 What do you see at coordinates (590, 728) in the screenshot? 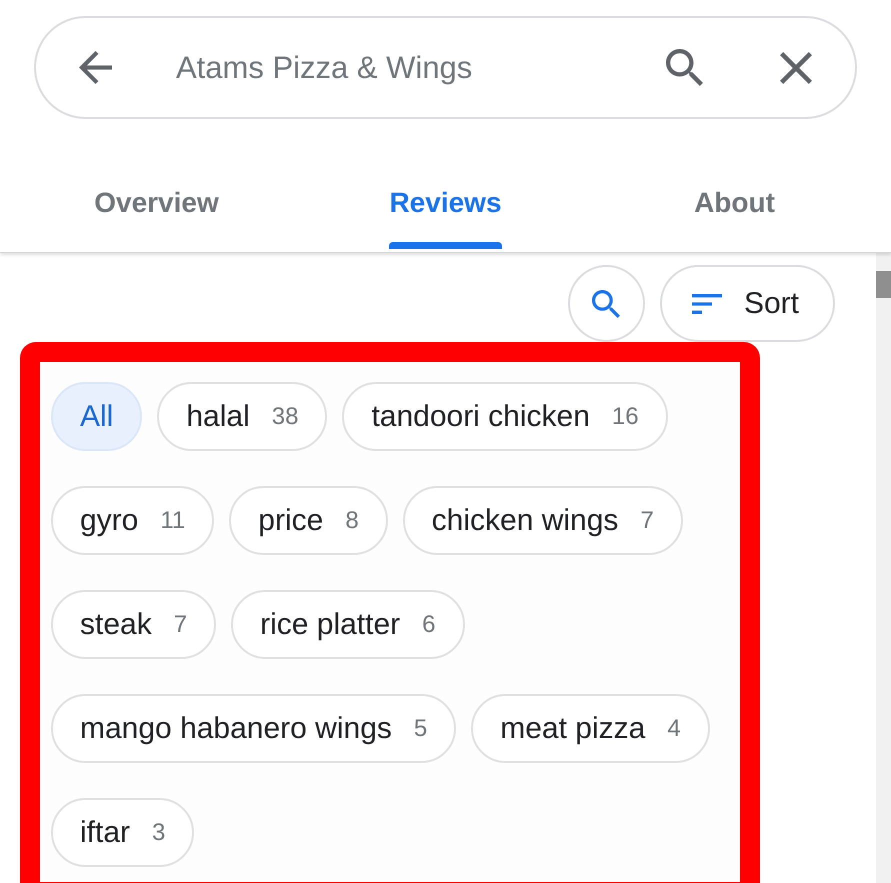
I see `topic-chip: meat pizza 4` at bounding box center [590, 728].